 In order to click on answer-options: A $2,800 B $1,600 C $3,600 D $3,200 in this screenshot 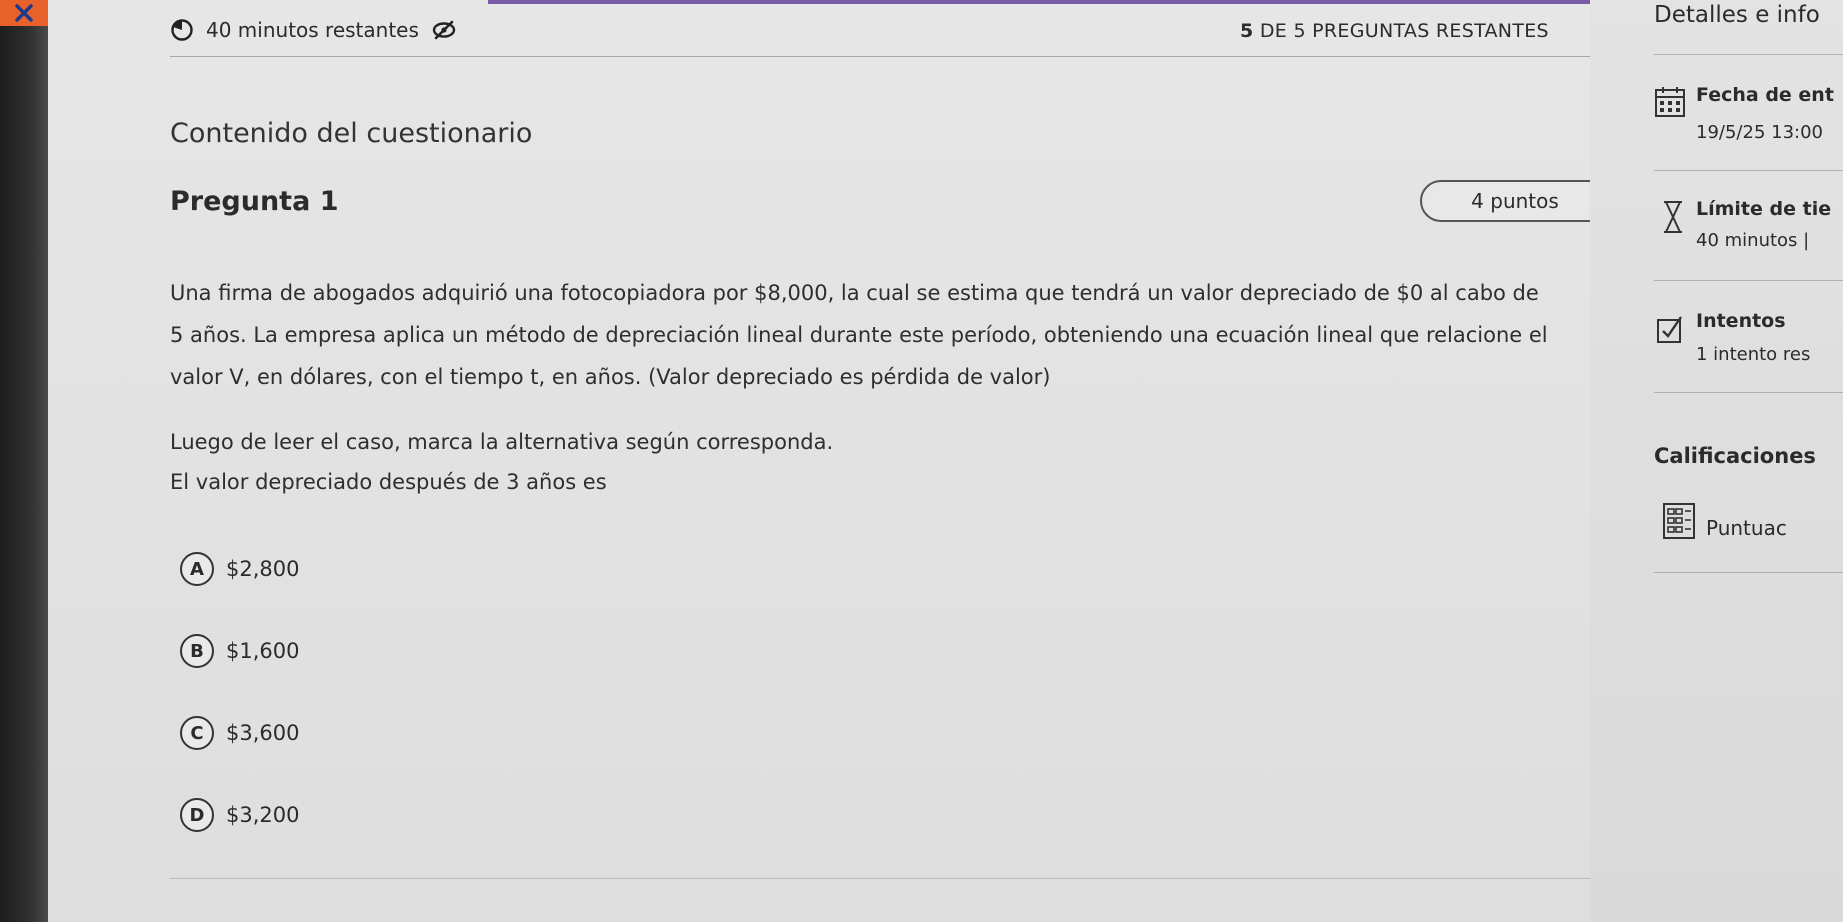, I will do `click(239, 692)`.